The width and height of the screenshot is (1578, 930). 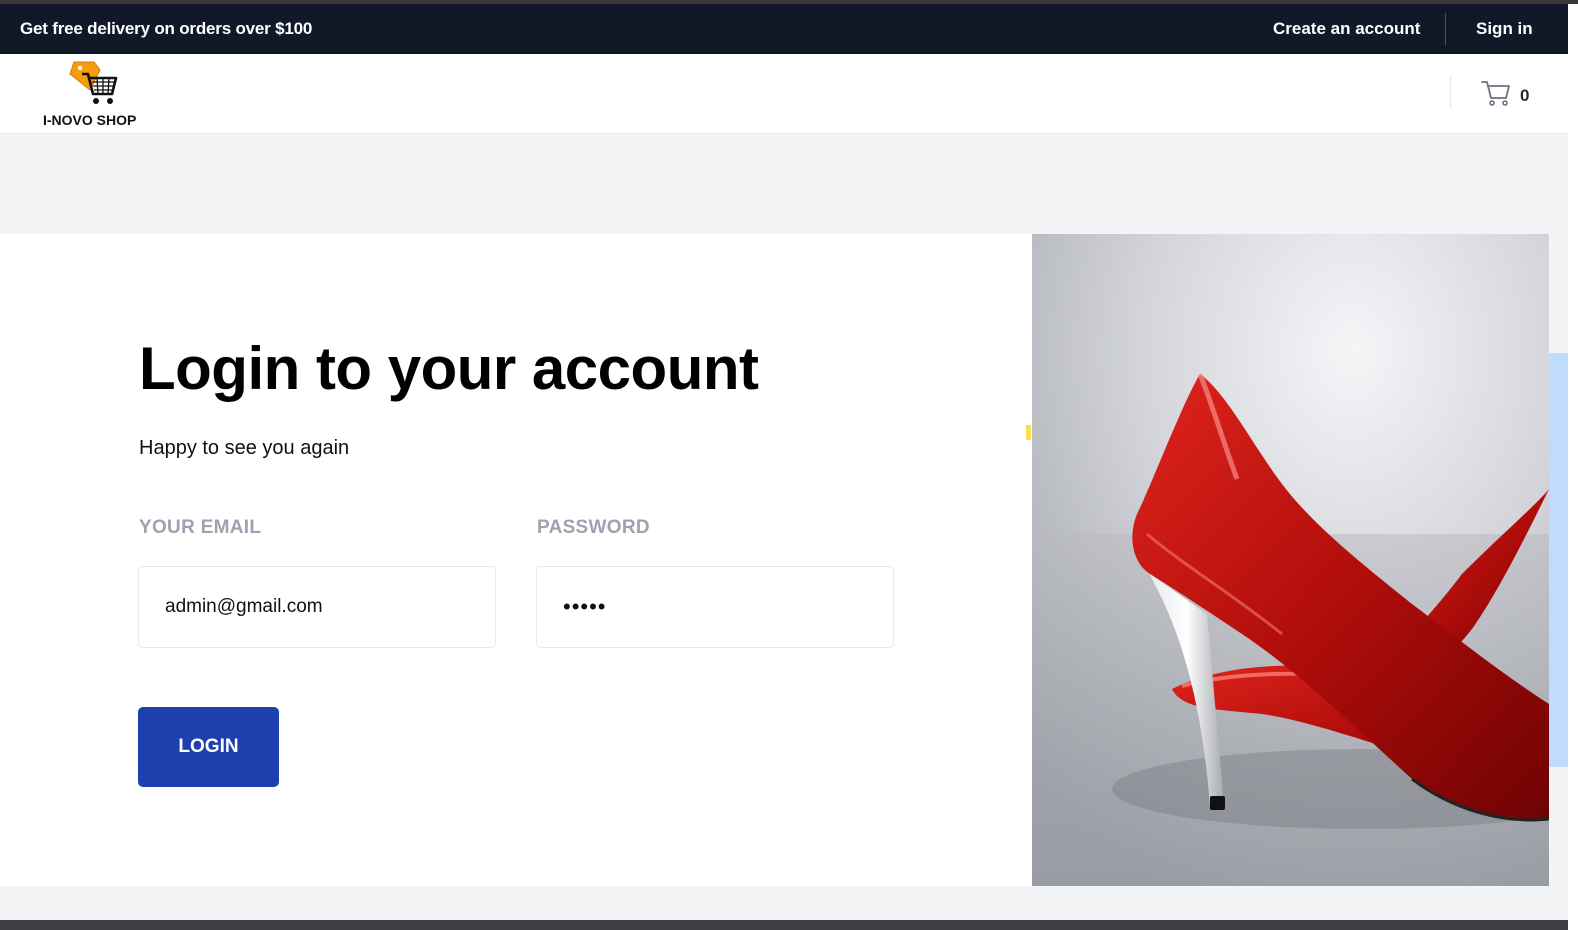 I want to click on focus-marker, so click(x=1028, y=432).